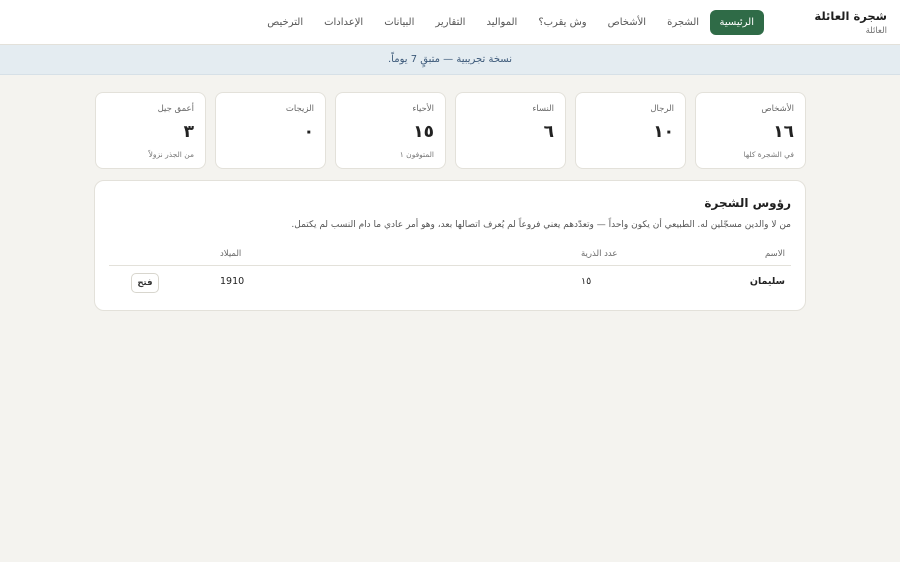  What do you see at coordinates (502, 22) in the screenshot?
I see `nav-item-births: المواليد` at bounding box center [502, 22].